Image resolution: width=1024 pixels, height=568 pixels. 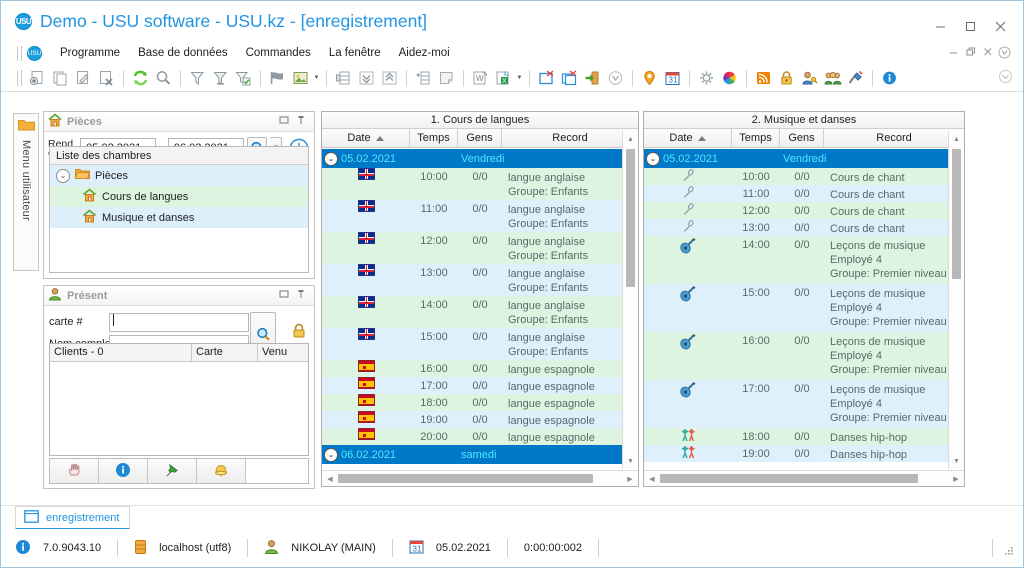 I want to click on export-excel-icon: X, so click(x=503, y=78).